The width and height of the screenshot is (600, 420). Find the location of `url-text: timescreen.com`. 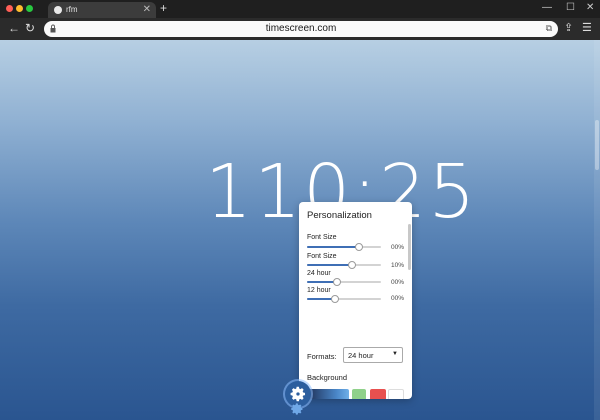

url-text: timescreen.com is located at coordinates (301, 28).